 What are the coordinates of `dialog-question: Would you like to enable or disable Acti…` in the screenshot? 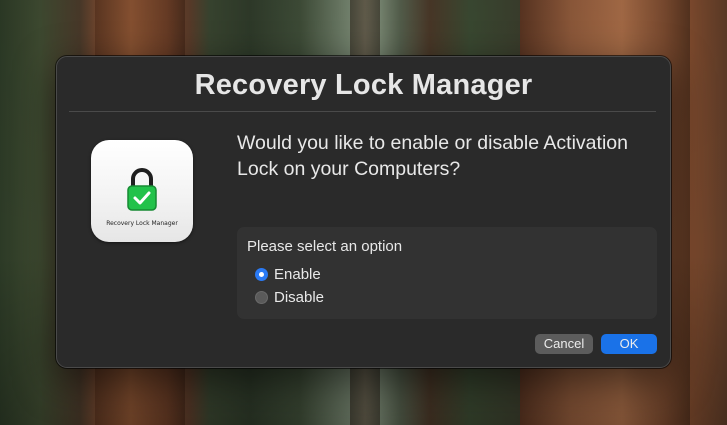 It's located at (432, 156).